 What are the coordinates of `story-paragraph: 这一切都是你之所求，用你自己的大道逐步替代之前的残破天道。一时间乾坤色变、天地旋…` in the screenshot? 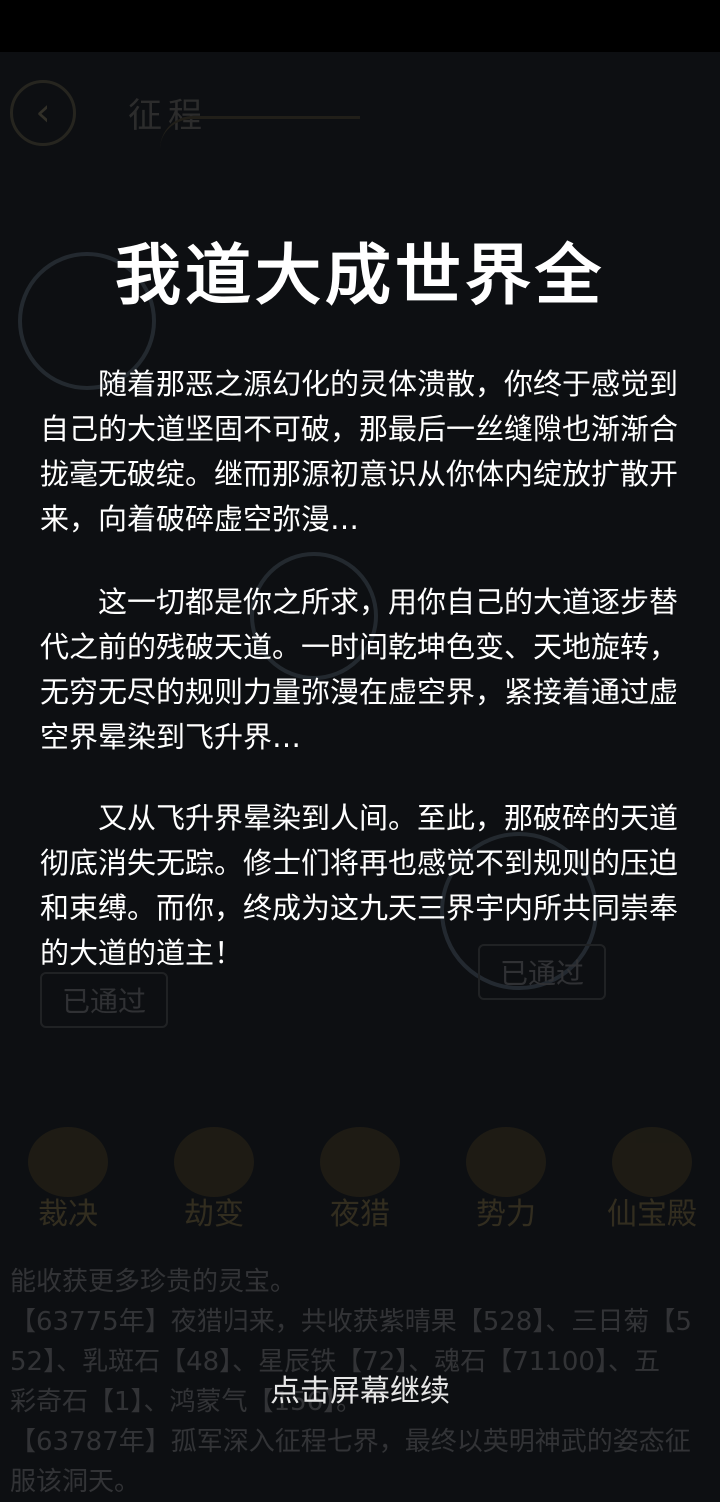 It's located at (359, 669).